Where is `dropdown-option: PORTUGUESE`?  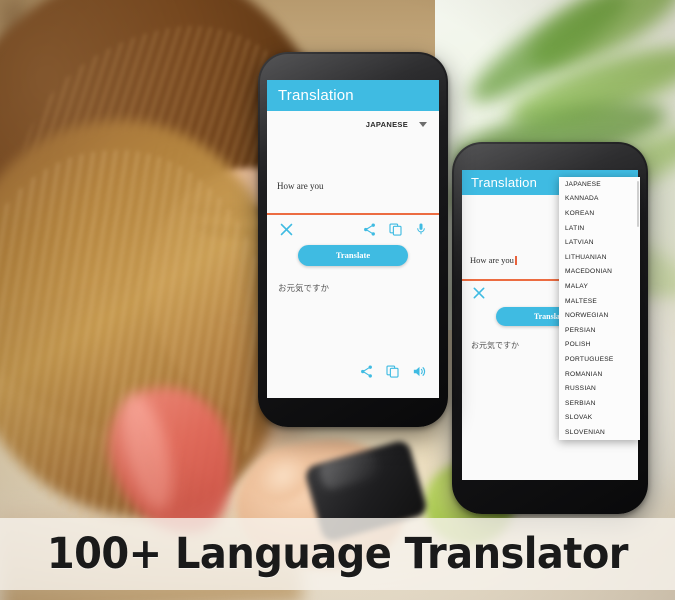 dropdown-option: PORTUGUESE is located at coordinates (599, 359).